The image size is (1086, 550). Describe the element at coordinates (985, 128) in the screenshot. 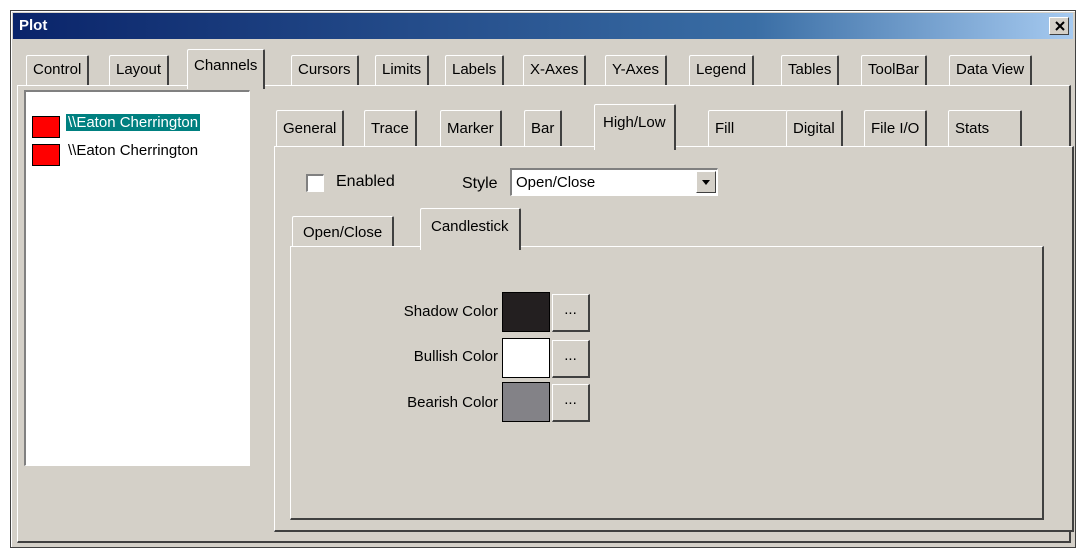

I see `tab-stats: Stats` at that location.